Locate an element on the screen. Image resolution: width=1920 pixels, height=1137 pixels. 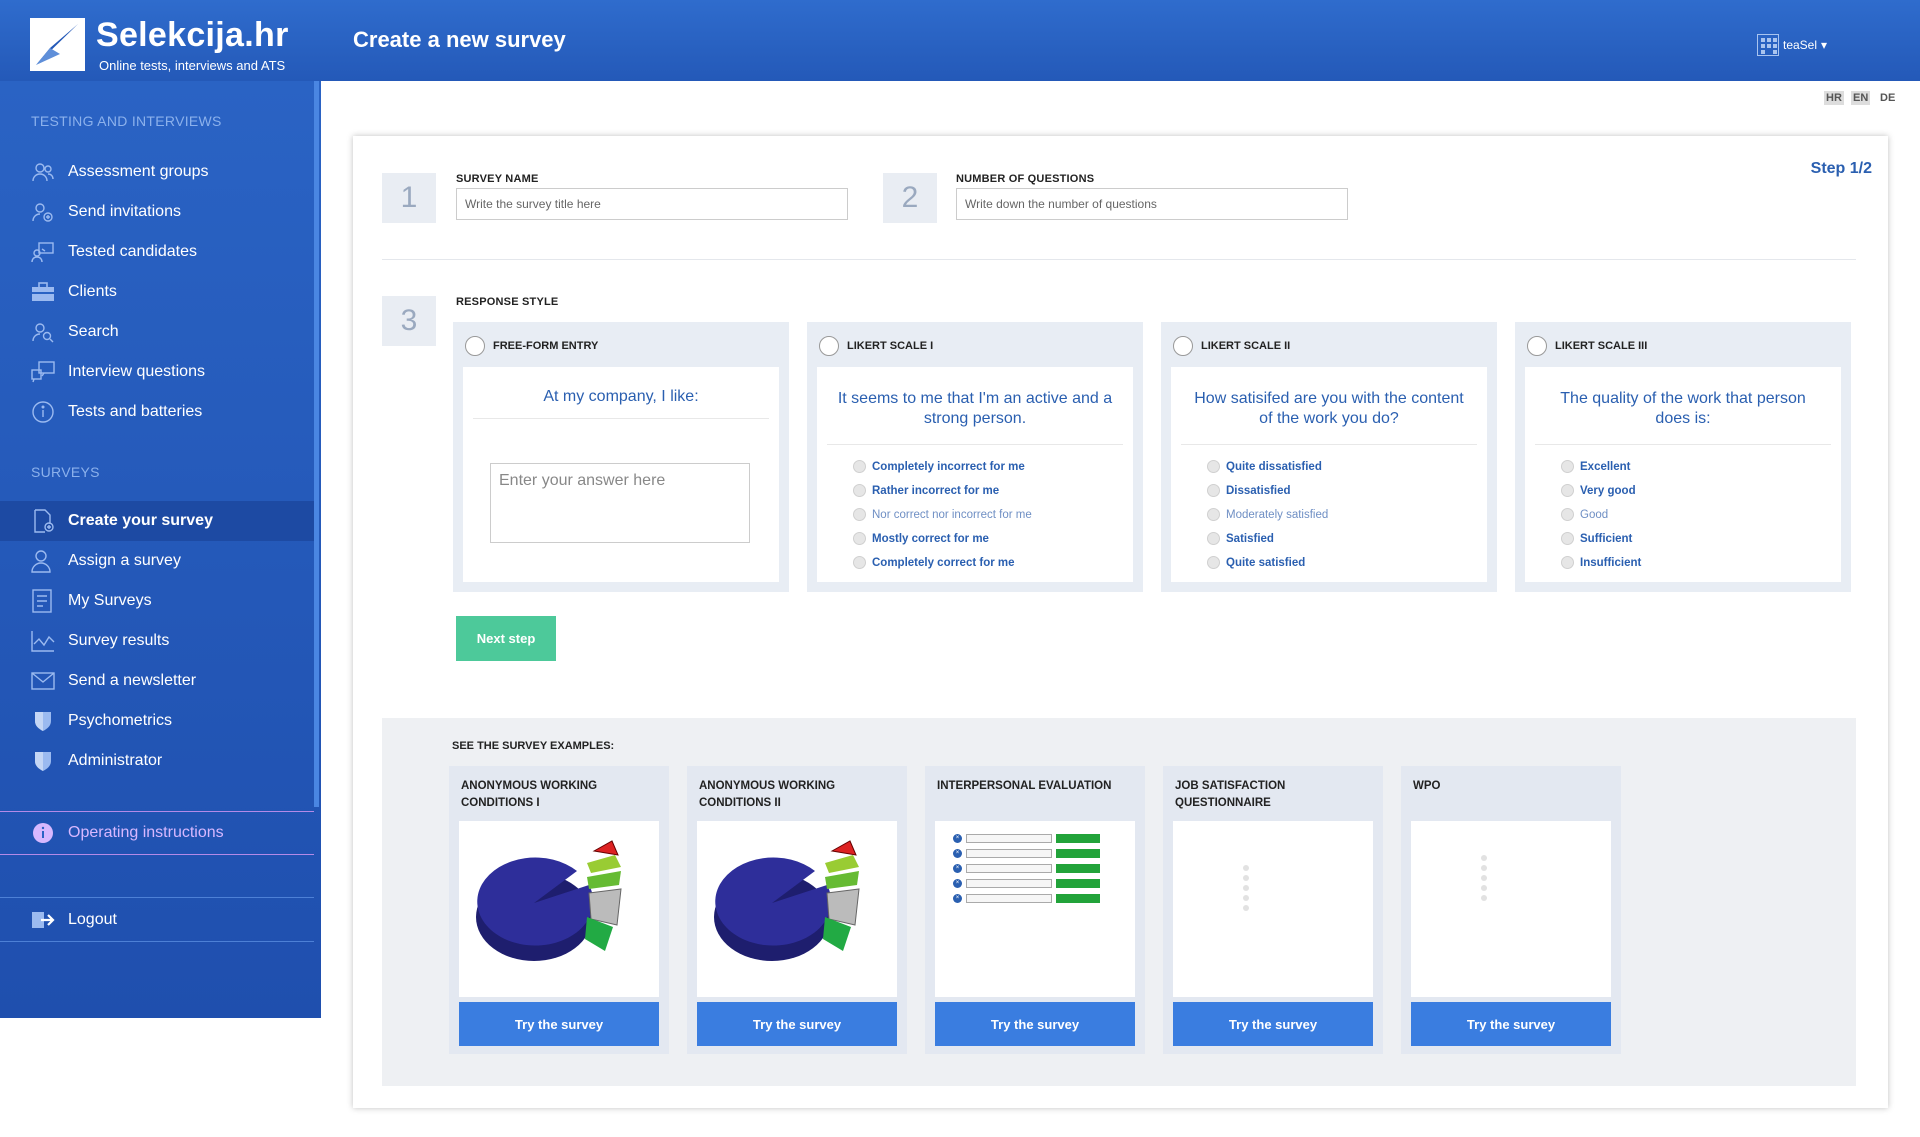
preview-option: Insufficient is located at coordinates (1601, 562).